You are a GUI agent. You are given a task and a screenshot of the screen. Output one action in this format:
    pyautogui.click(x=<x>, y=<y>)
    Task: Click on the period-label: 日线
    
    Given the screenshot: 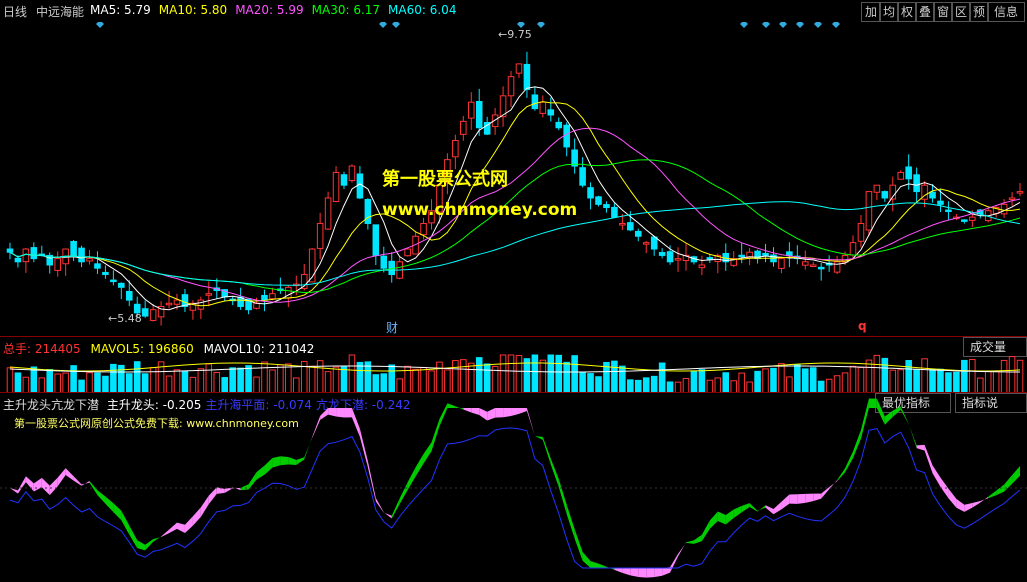 What is the action you would take?
    pyautogui.click(x=15, y=11)
    